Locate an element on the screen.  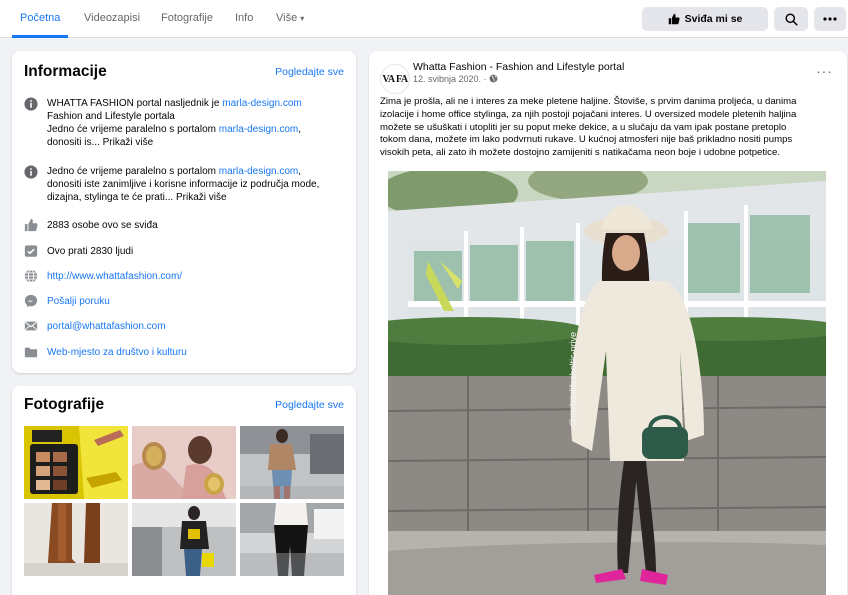
chevron-down-icon: ▾ is located at coordinates (302, 18).